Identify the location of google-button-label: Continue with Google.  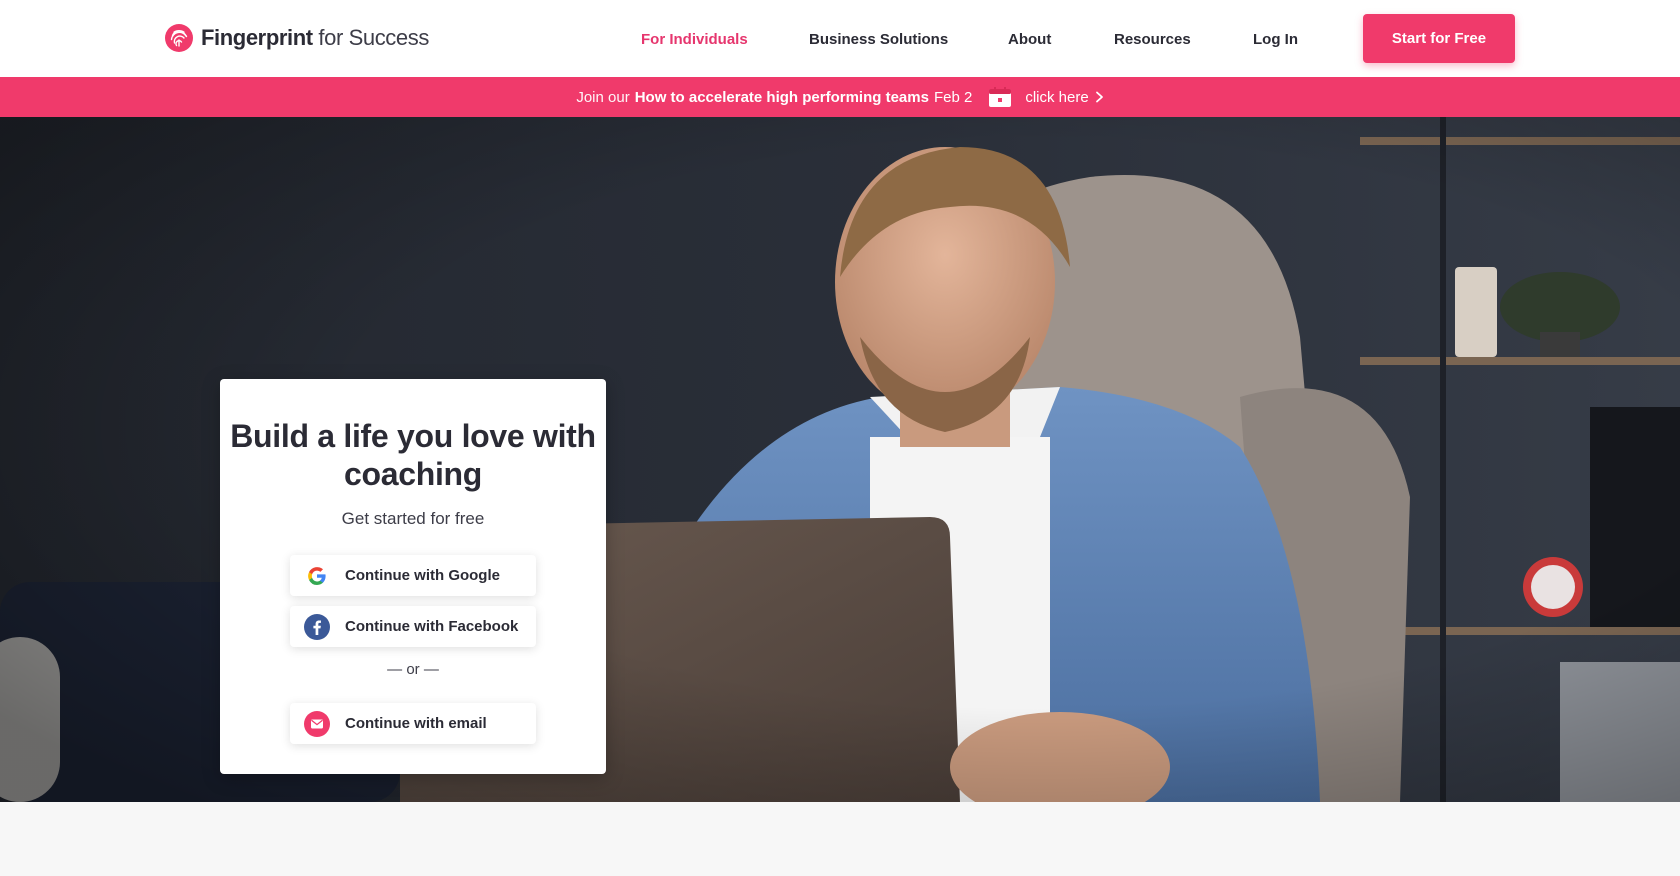
(422, 575).